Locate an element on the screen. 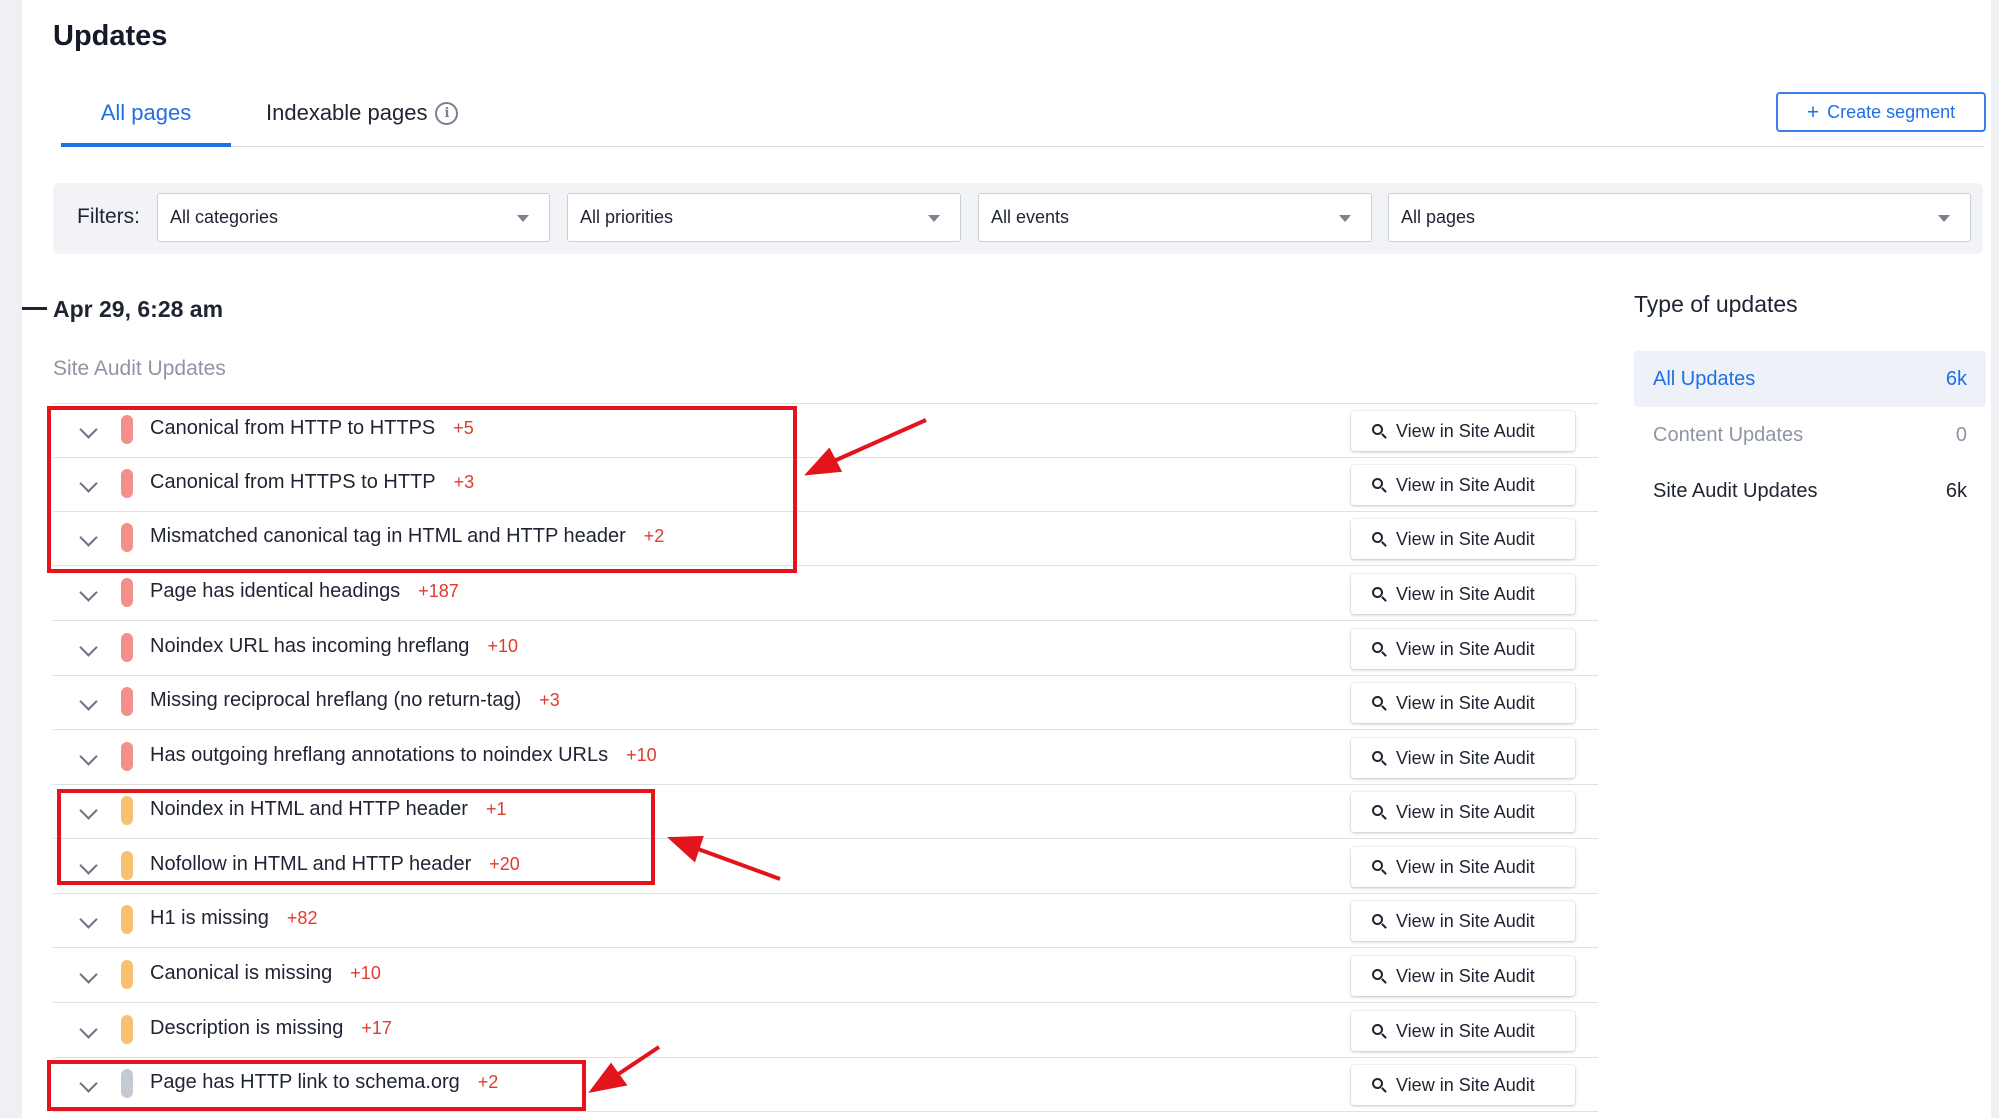  update-name-text: Canonical from HTTPS to HTTP is located at coordinates (293, 482).